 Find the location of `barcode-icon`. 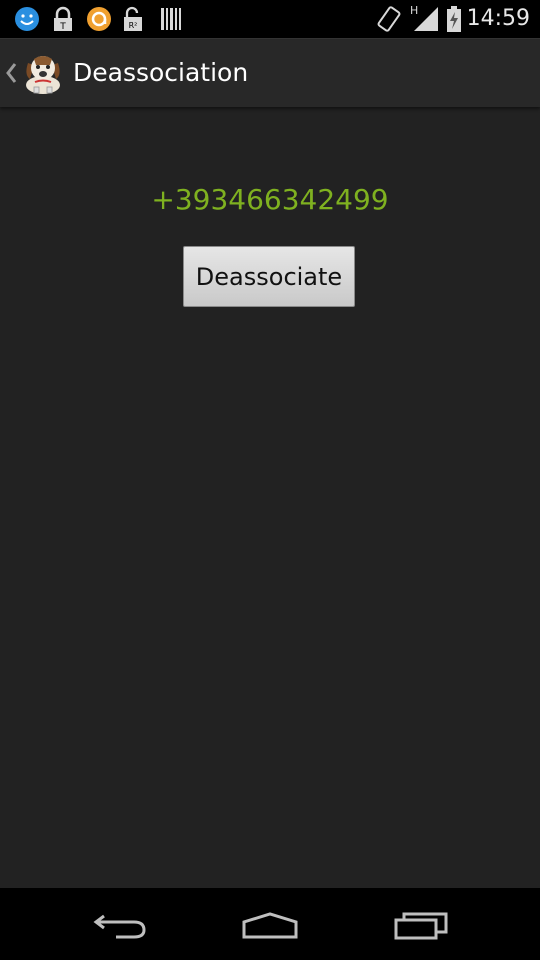

barcode-icon is located at coordinates (171, 19).